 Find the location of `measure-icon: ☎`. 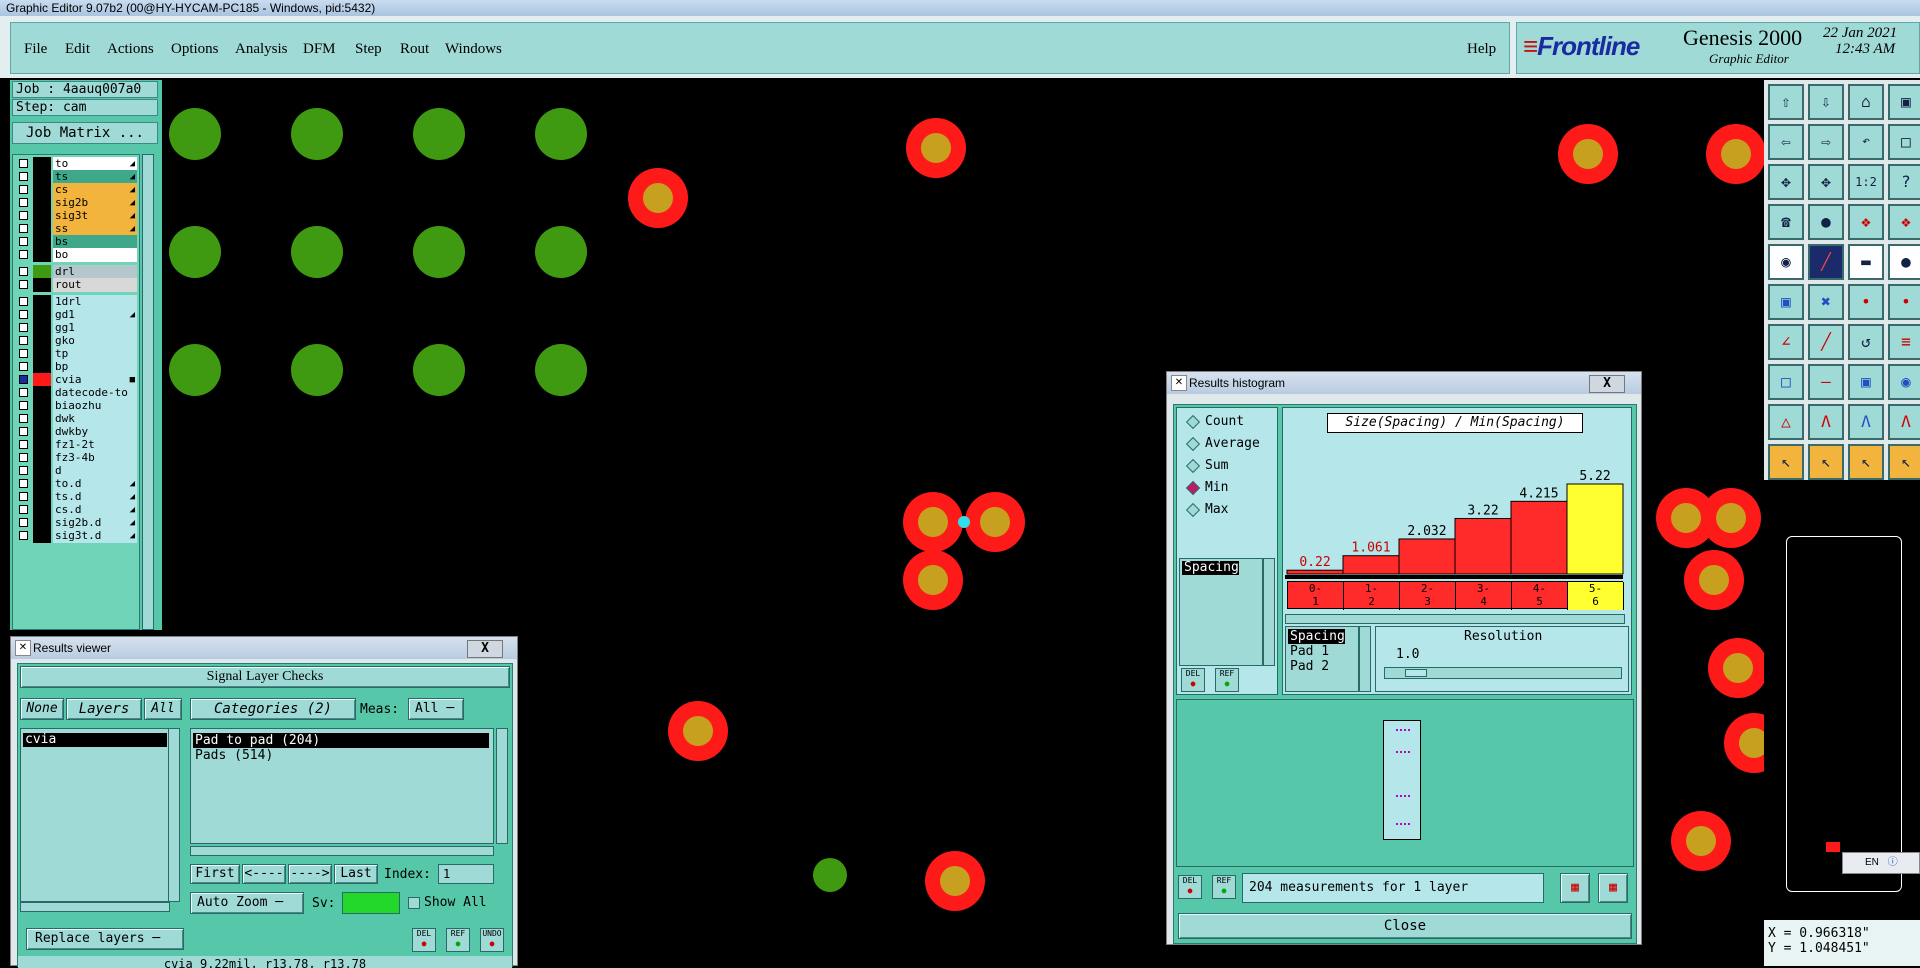

measure-icon: ☎ is located at coordinates (1786, 222).